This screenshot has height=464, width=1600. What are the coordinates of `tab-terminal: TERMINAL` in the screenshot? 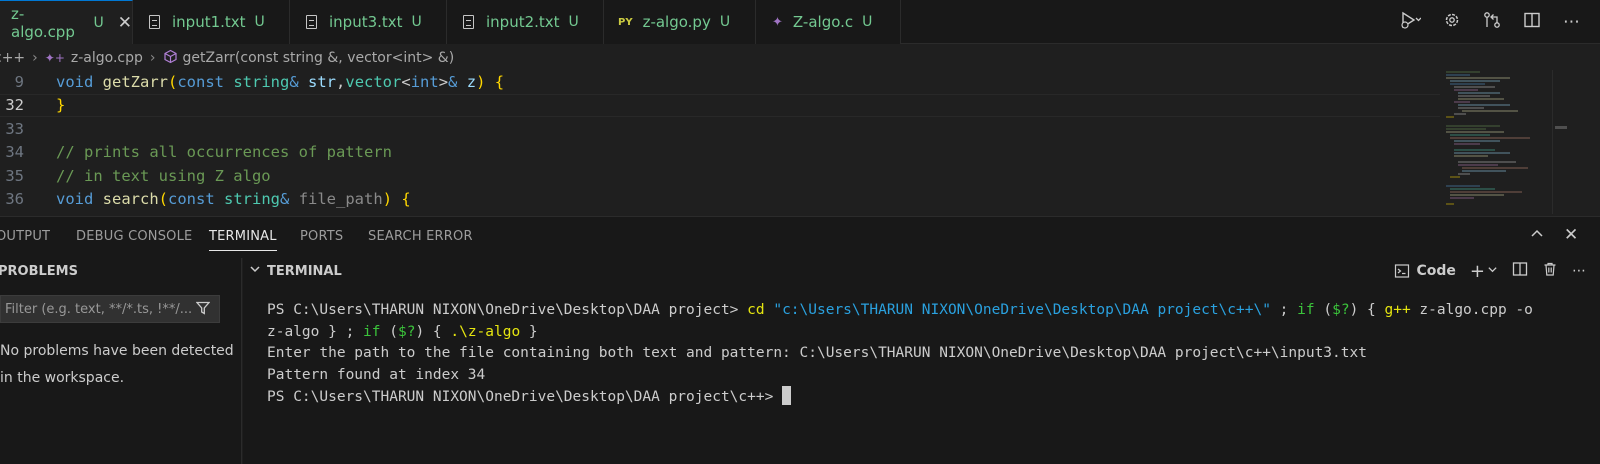 It's located at (243, 240).